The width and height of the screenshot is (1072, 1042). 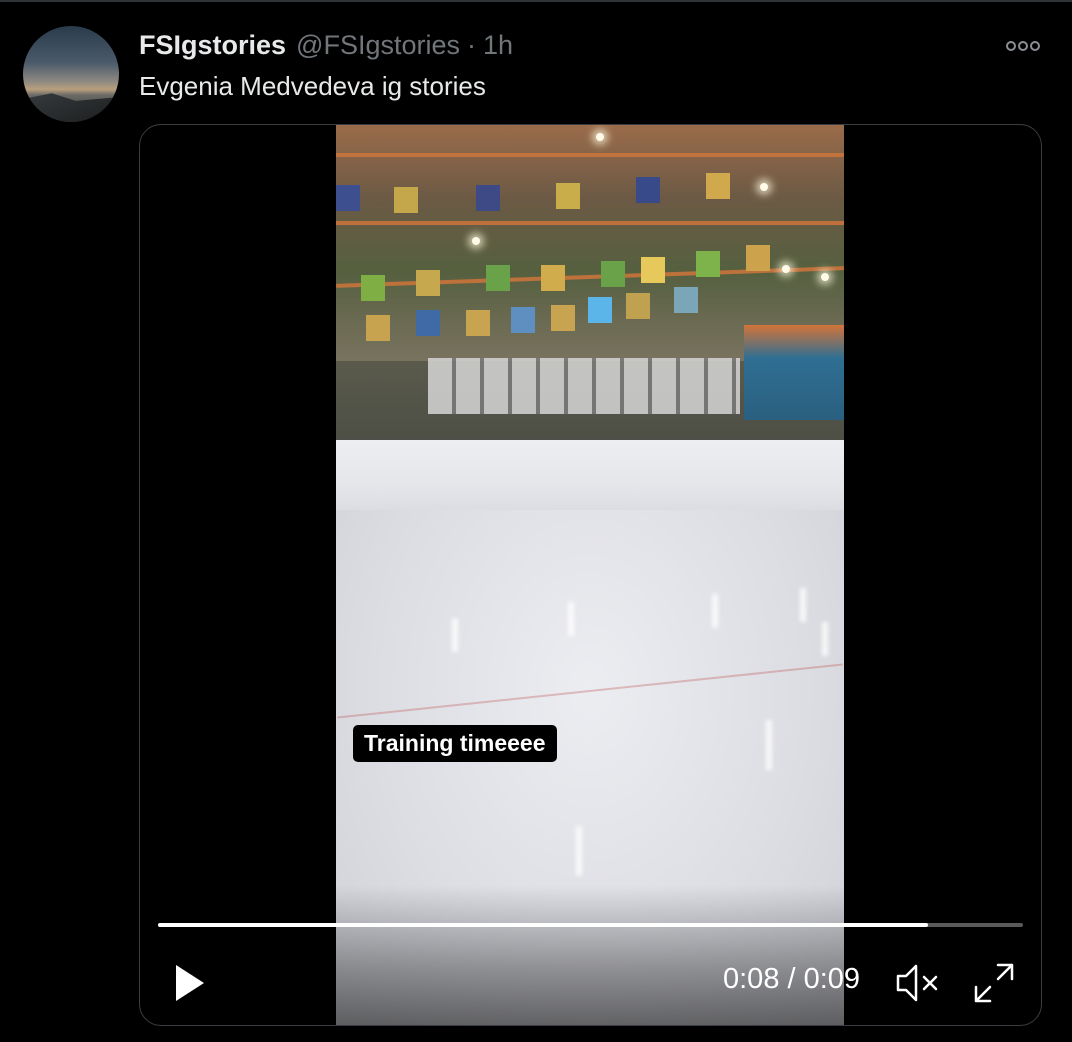 I want to click on play-icon, so click(x=190, y=983).